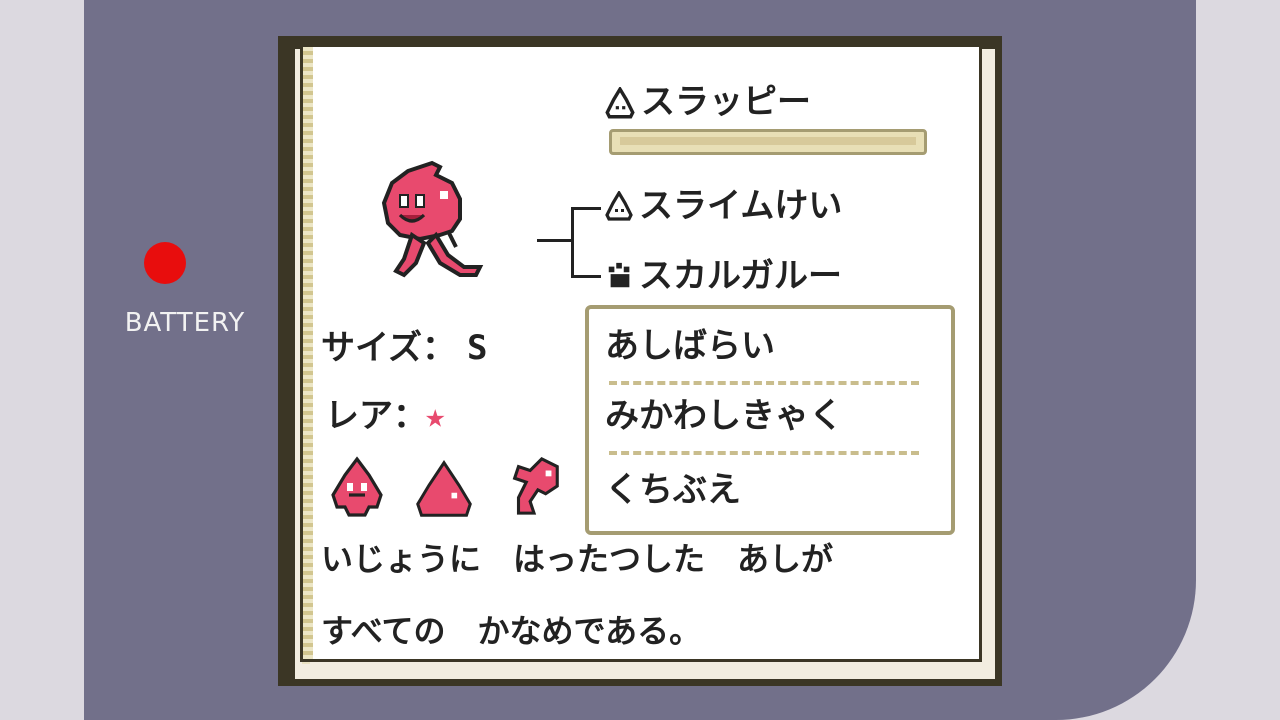  What do you see at coordinates (740, 276) in the screenshot?
I see `parent-label: スカルガルー` at bounding box center [740, 276].